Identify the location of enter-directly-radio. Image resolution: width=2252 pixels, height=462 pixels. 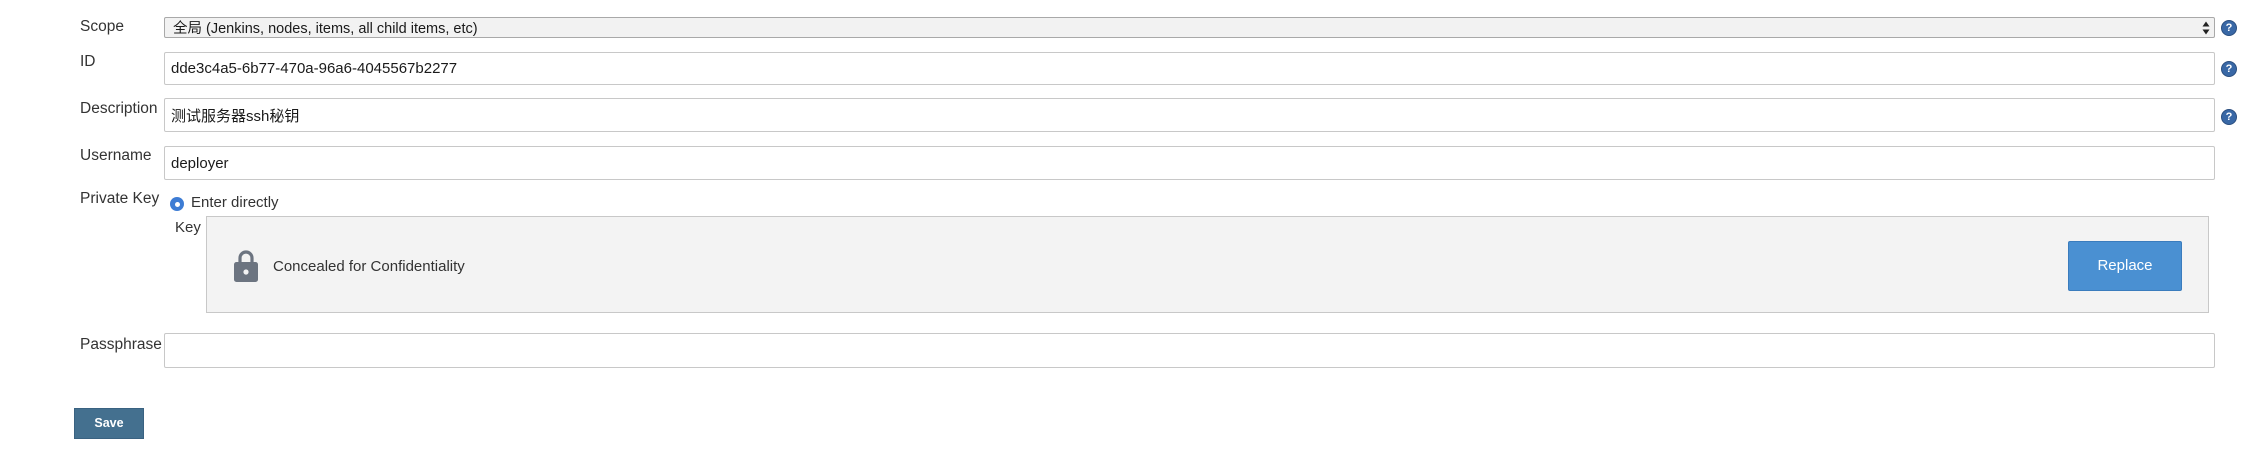
(177, 204).